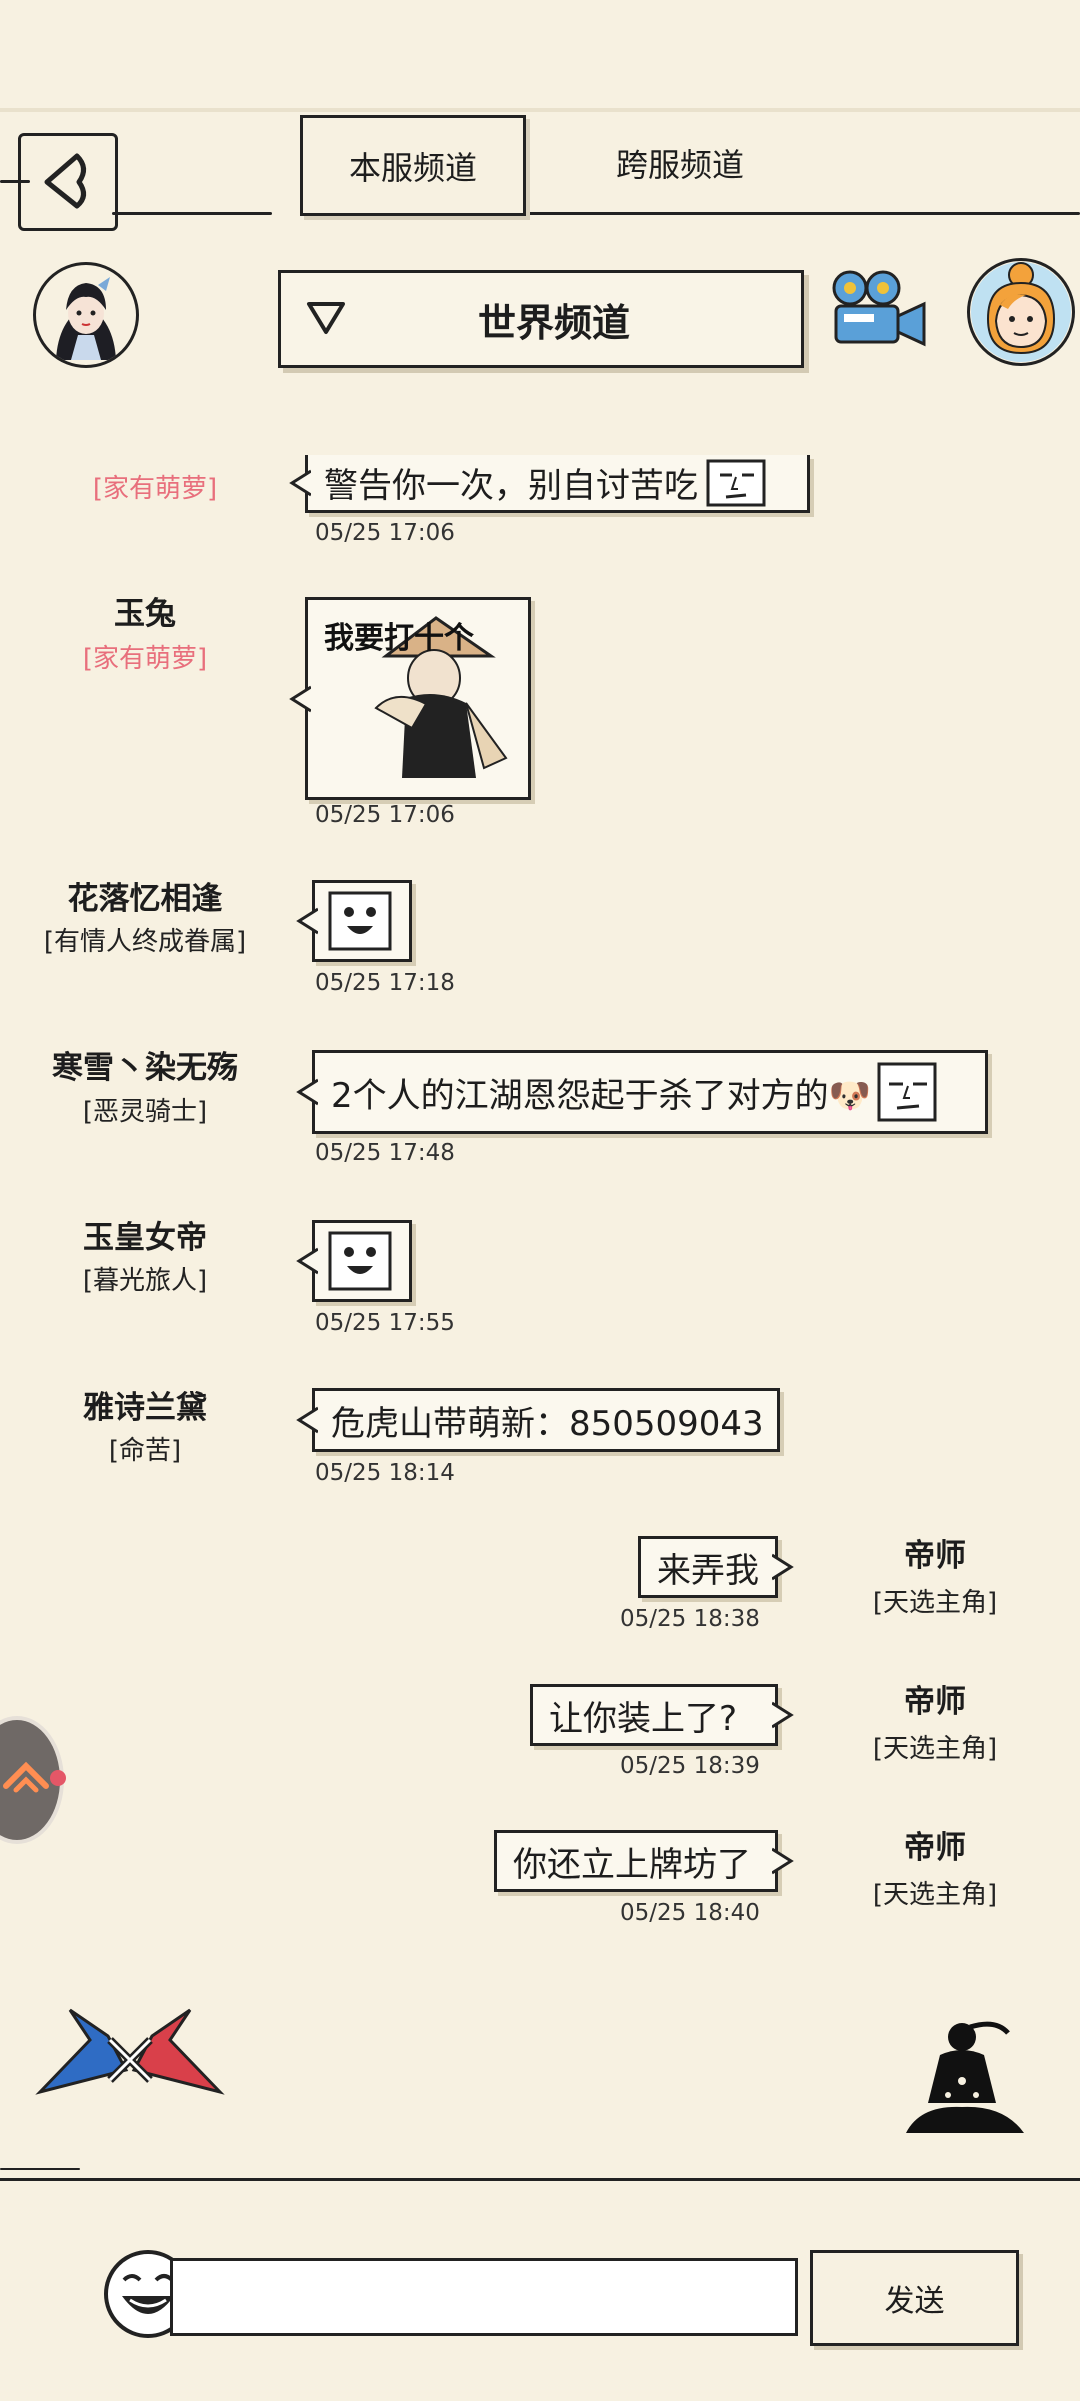 This screenshot has height=2401, width=1080. Describe the element at coordinates (601, 1095) in the screenshot. I see `message-text: 2个人的江湖恩怨起于杀了对方的🐶` at that location.